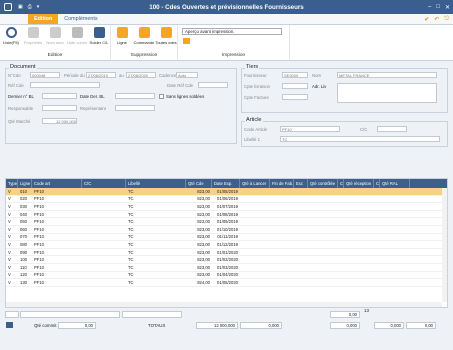 Image resolution: width=453 pixels, height=350 pixels. I want to click on qte-marche-field: 12 000,000, so click(59, 121).